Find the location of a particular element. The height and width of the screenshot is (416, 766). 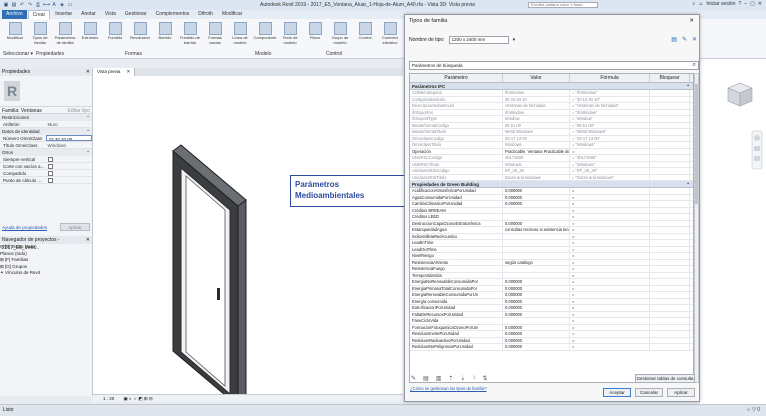

apply-button: Aplicar is located at coordinates (681, 392).